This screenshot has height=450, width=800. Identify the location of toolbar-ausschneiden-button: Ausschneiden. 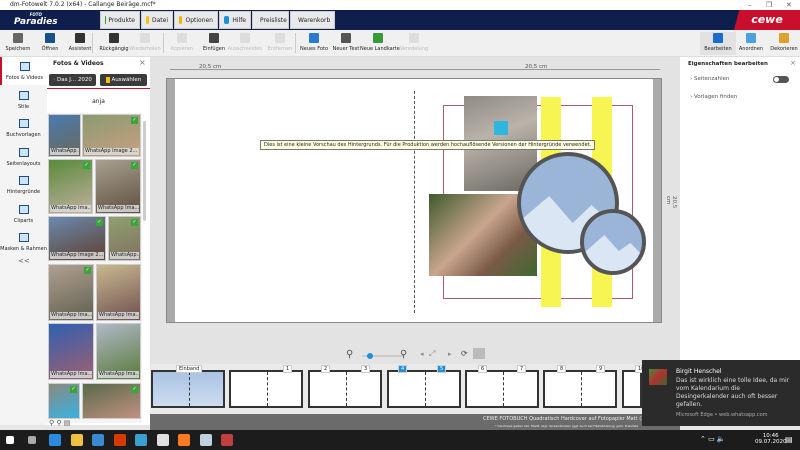
(245, 43).